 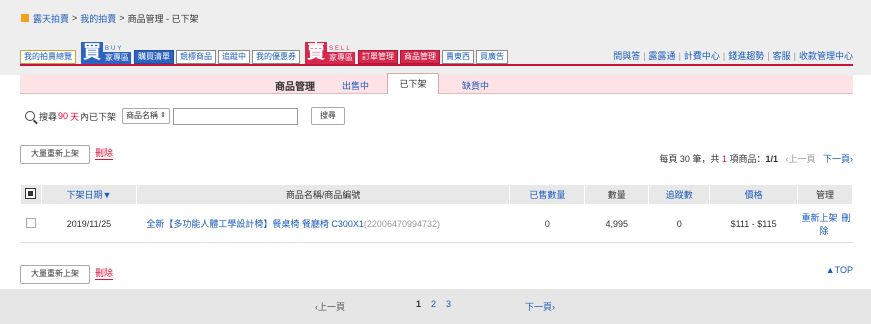 I want to click on total-count: 1, so click(x=724, y=159).